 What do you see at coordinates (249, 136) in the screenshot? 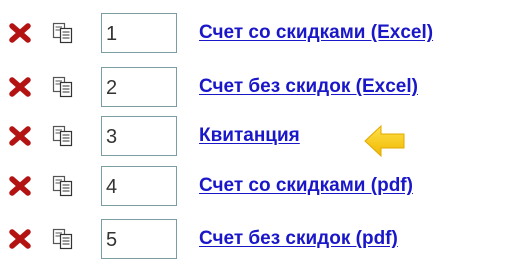
I see `document-link: Квитанция` at bounding box center [249, 136].